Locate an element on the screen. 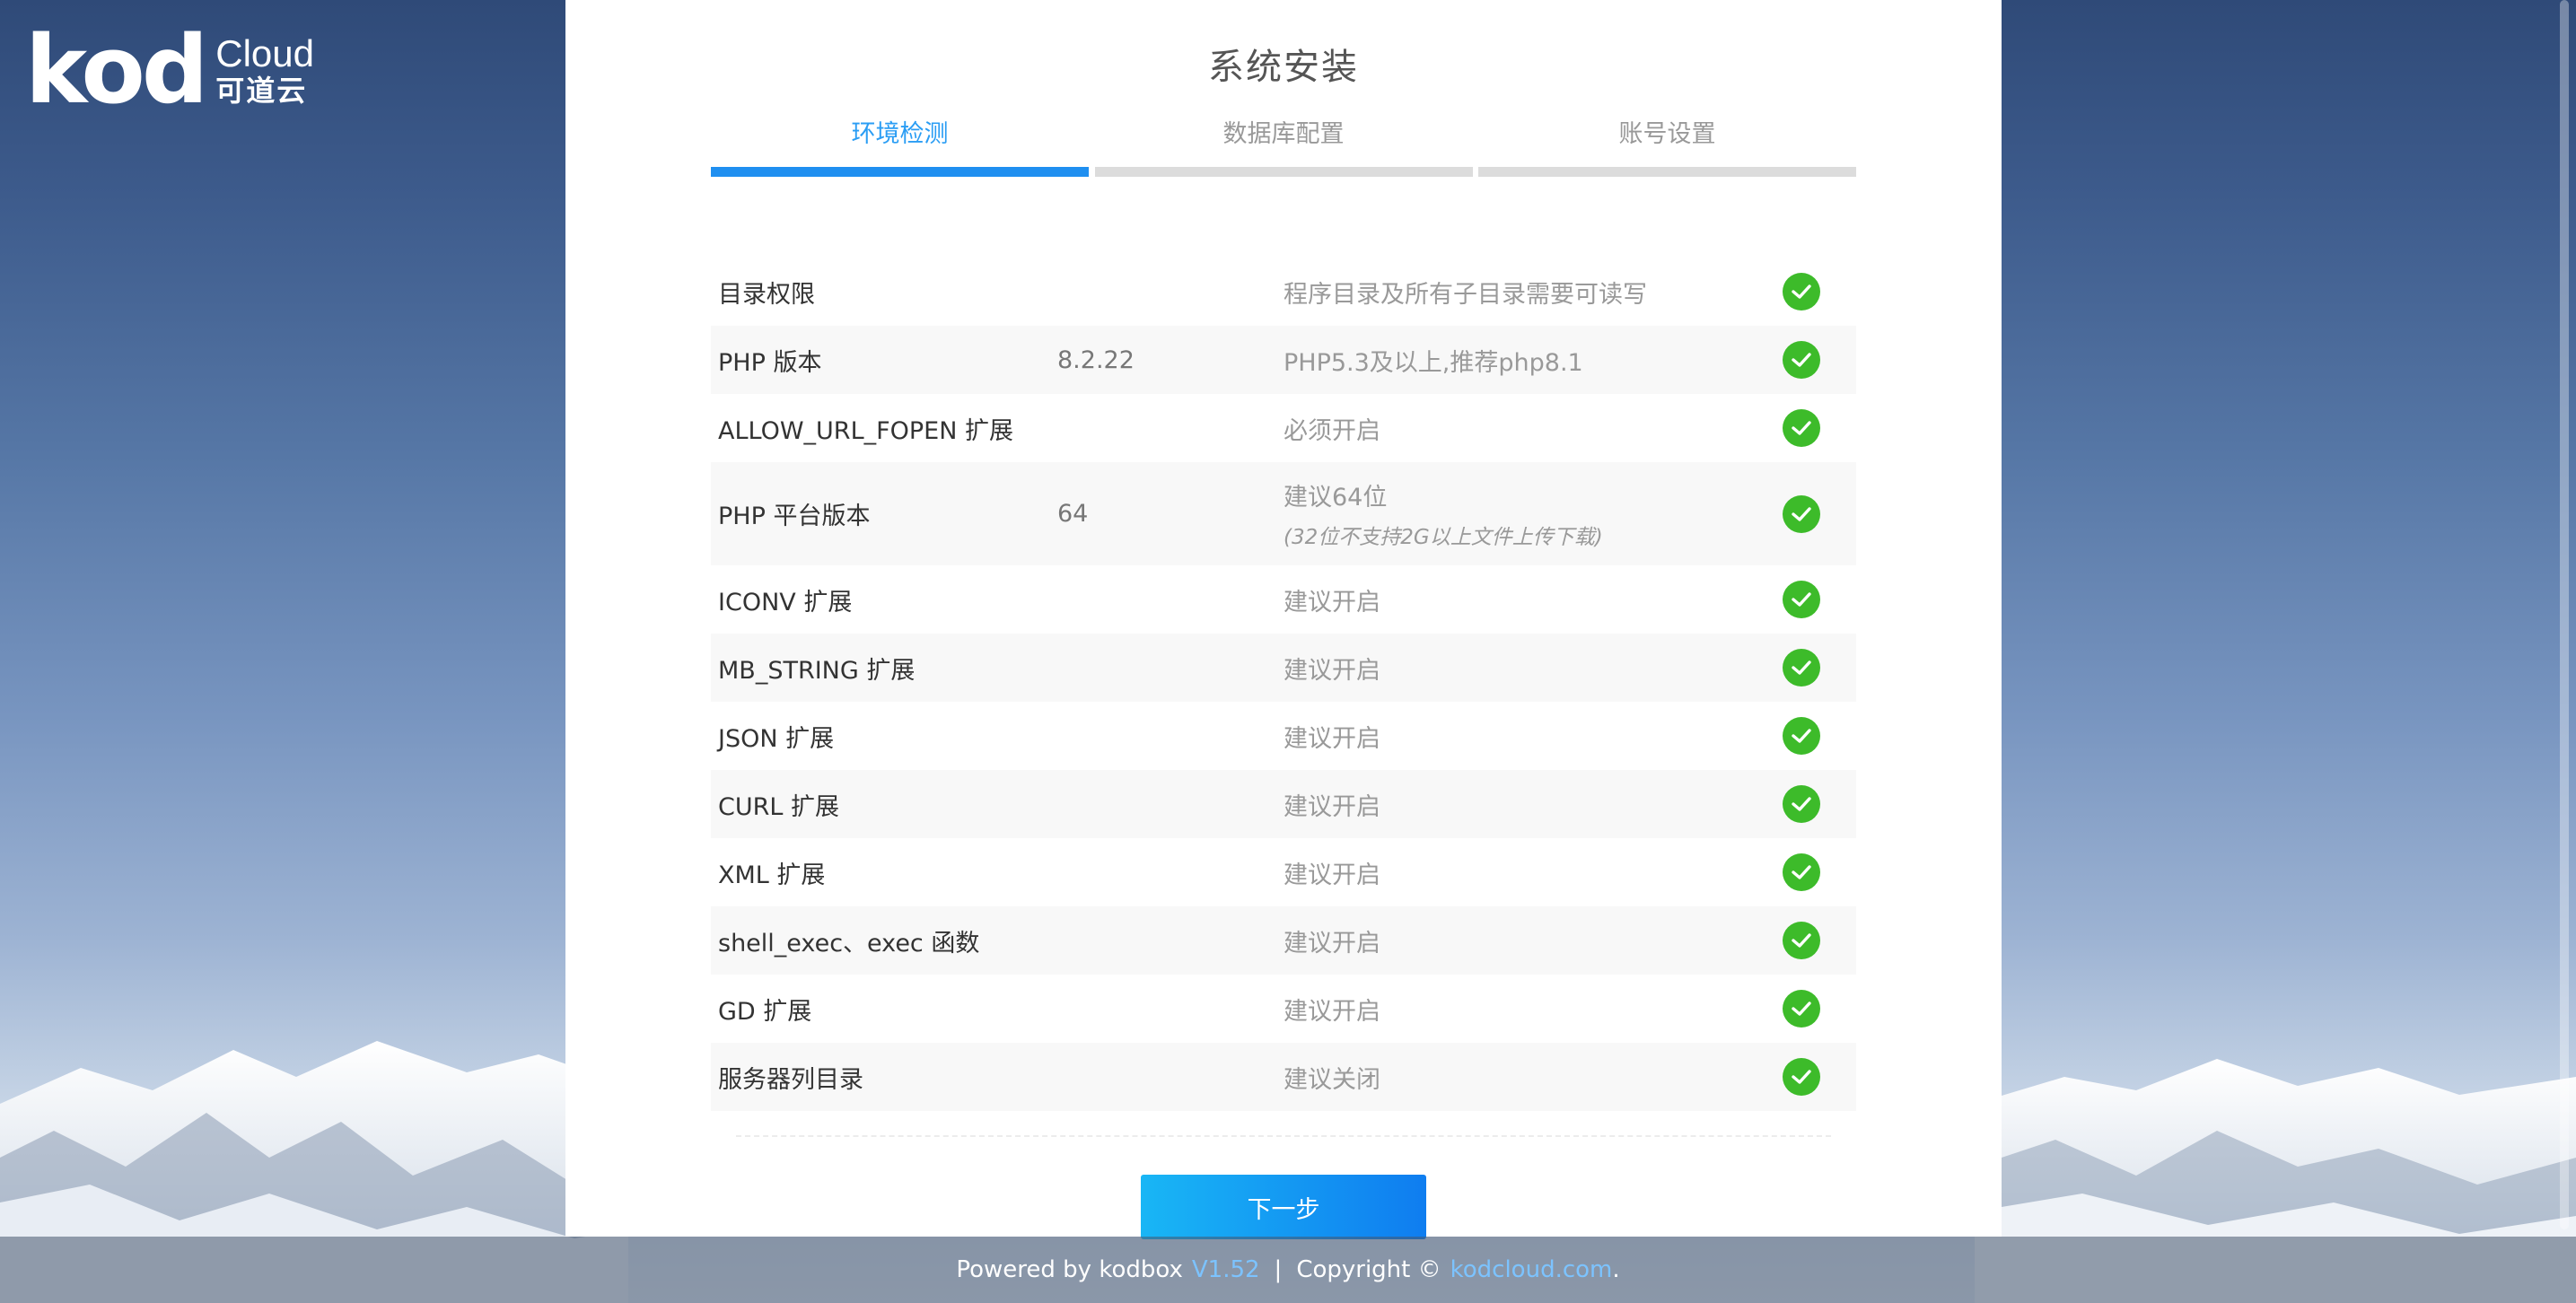 The width and height of the screenshot is (2576, 1303). check-name: 服务器列目录 is located at coordinates (790, 1079).